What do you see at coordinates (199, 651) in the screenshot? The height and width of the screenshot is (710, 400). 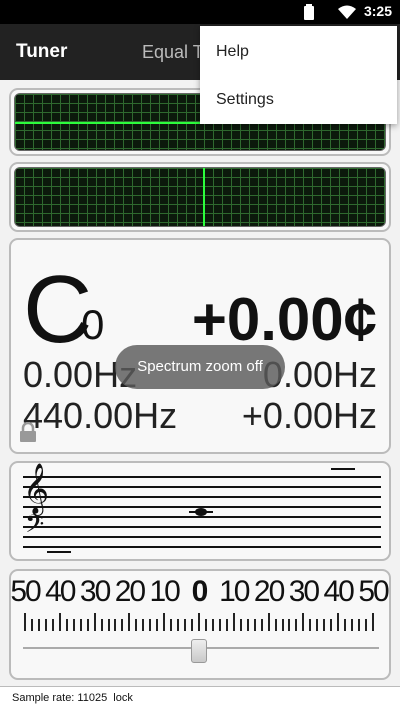 I see `needle-thumb` at bounding box center [199, 651].